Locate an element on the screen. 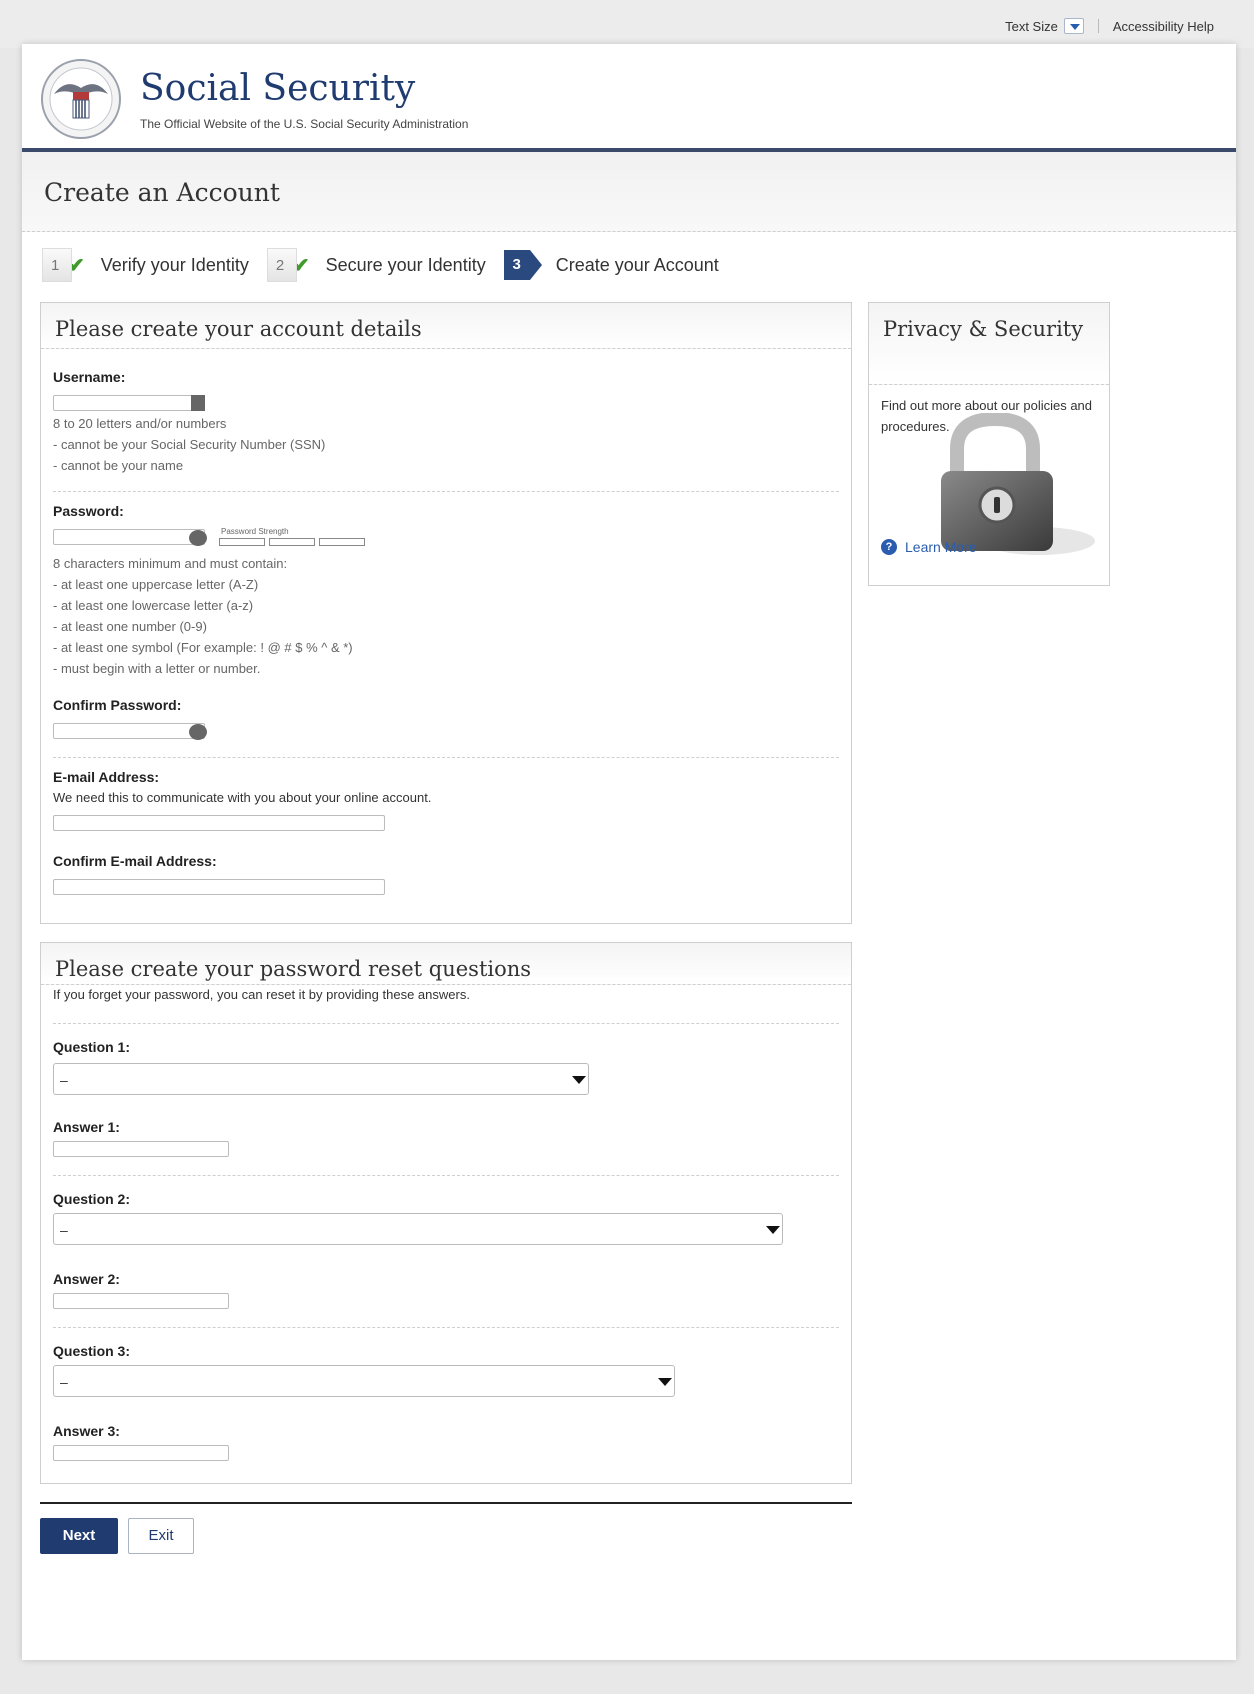  confirm-email-label: Confirm E-mail Address: is located at coordinates (135, 861).